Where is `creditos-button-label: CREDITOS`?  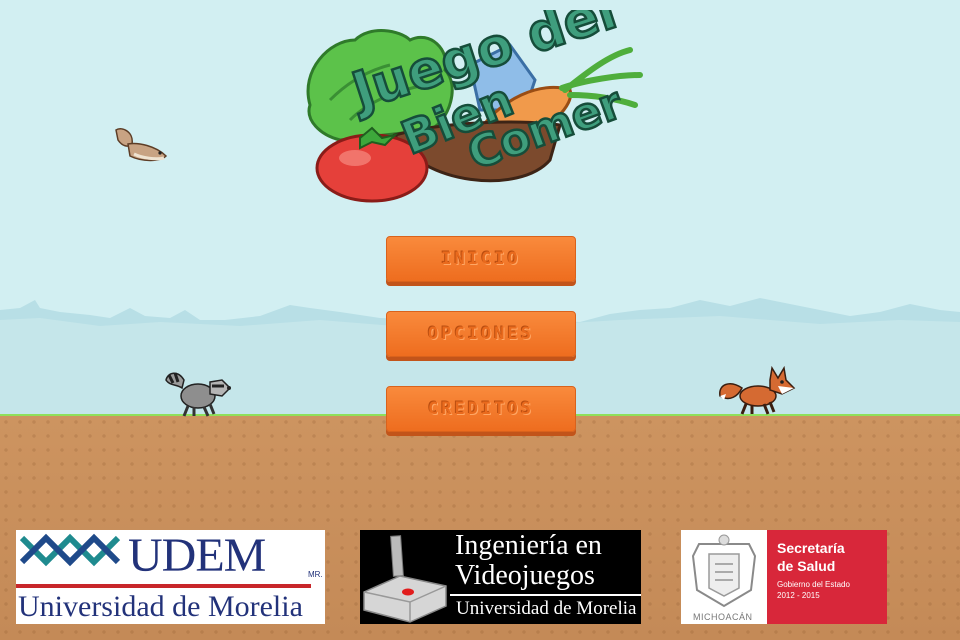 creditos-button-label: CREDITOS is located at coordinates (481, 409).